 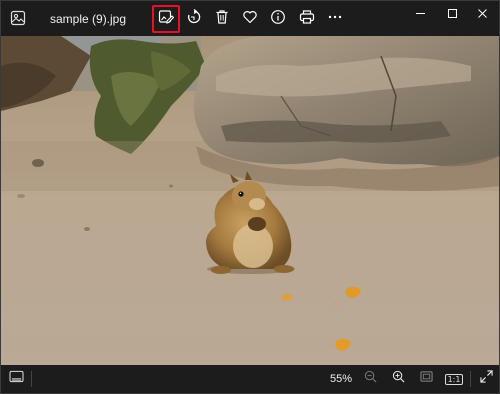 I want to click on printer-icon, so click(x=307, y=19).